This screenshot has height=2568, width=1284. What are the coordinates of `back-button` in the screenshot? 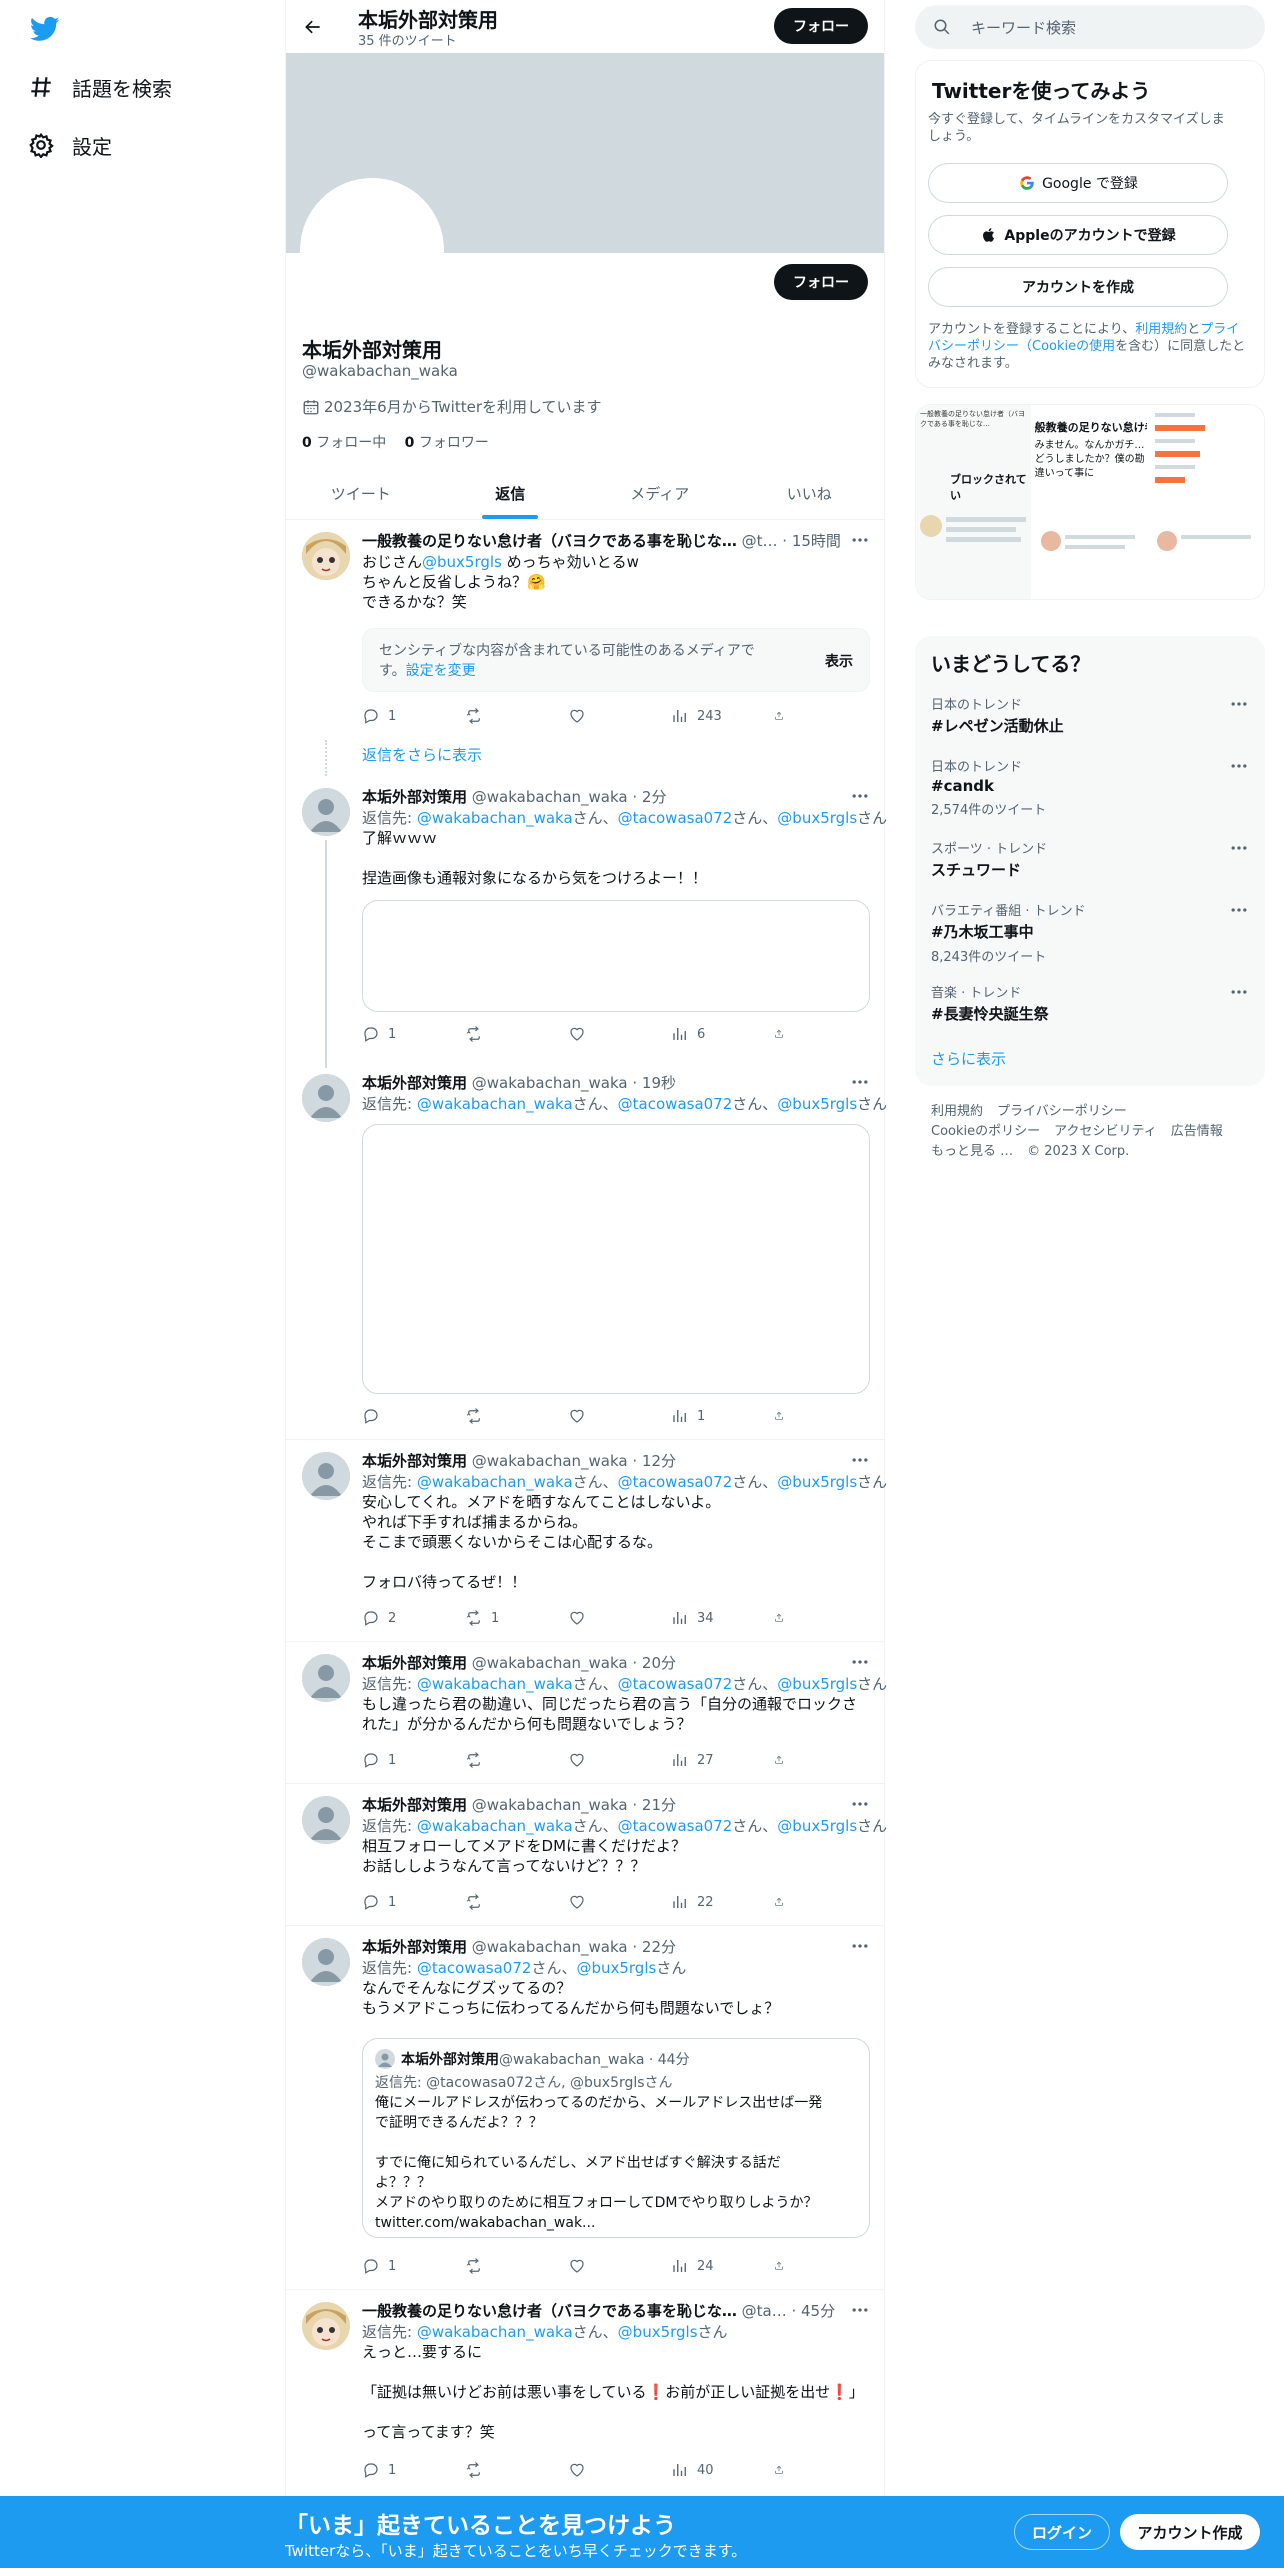 It's located at (313, 27).